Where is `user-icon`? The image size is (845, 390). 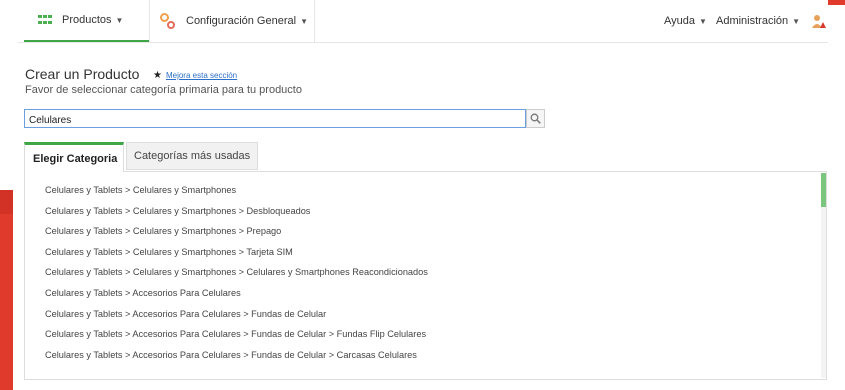 user-icon is located at coordinates (819, 21).